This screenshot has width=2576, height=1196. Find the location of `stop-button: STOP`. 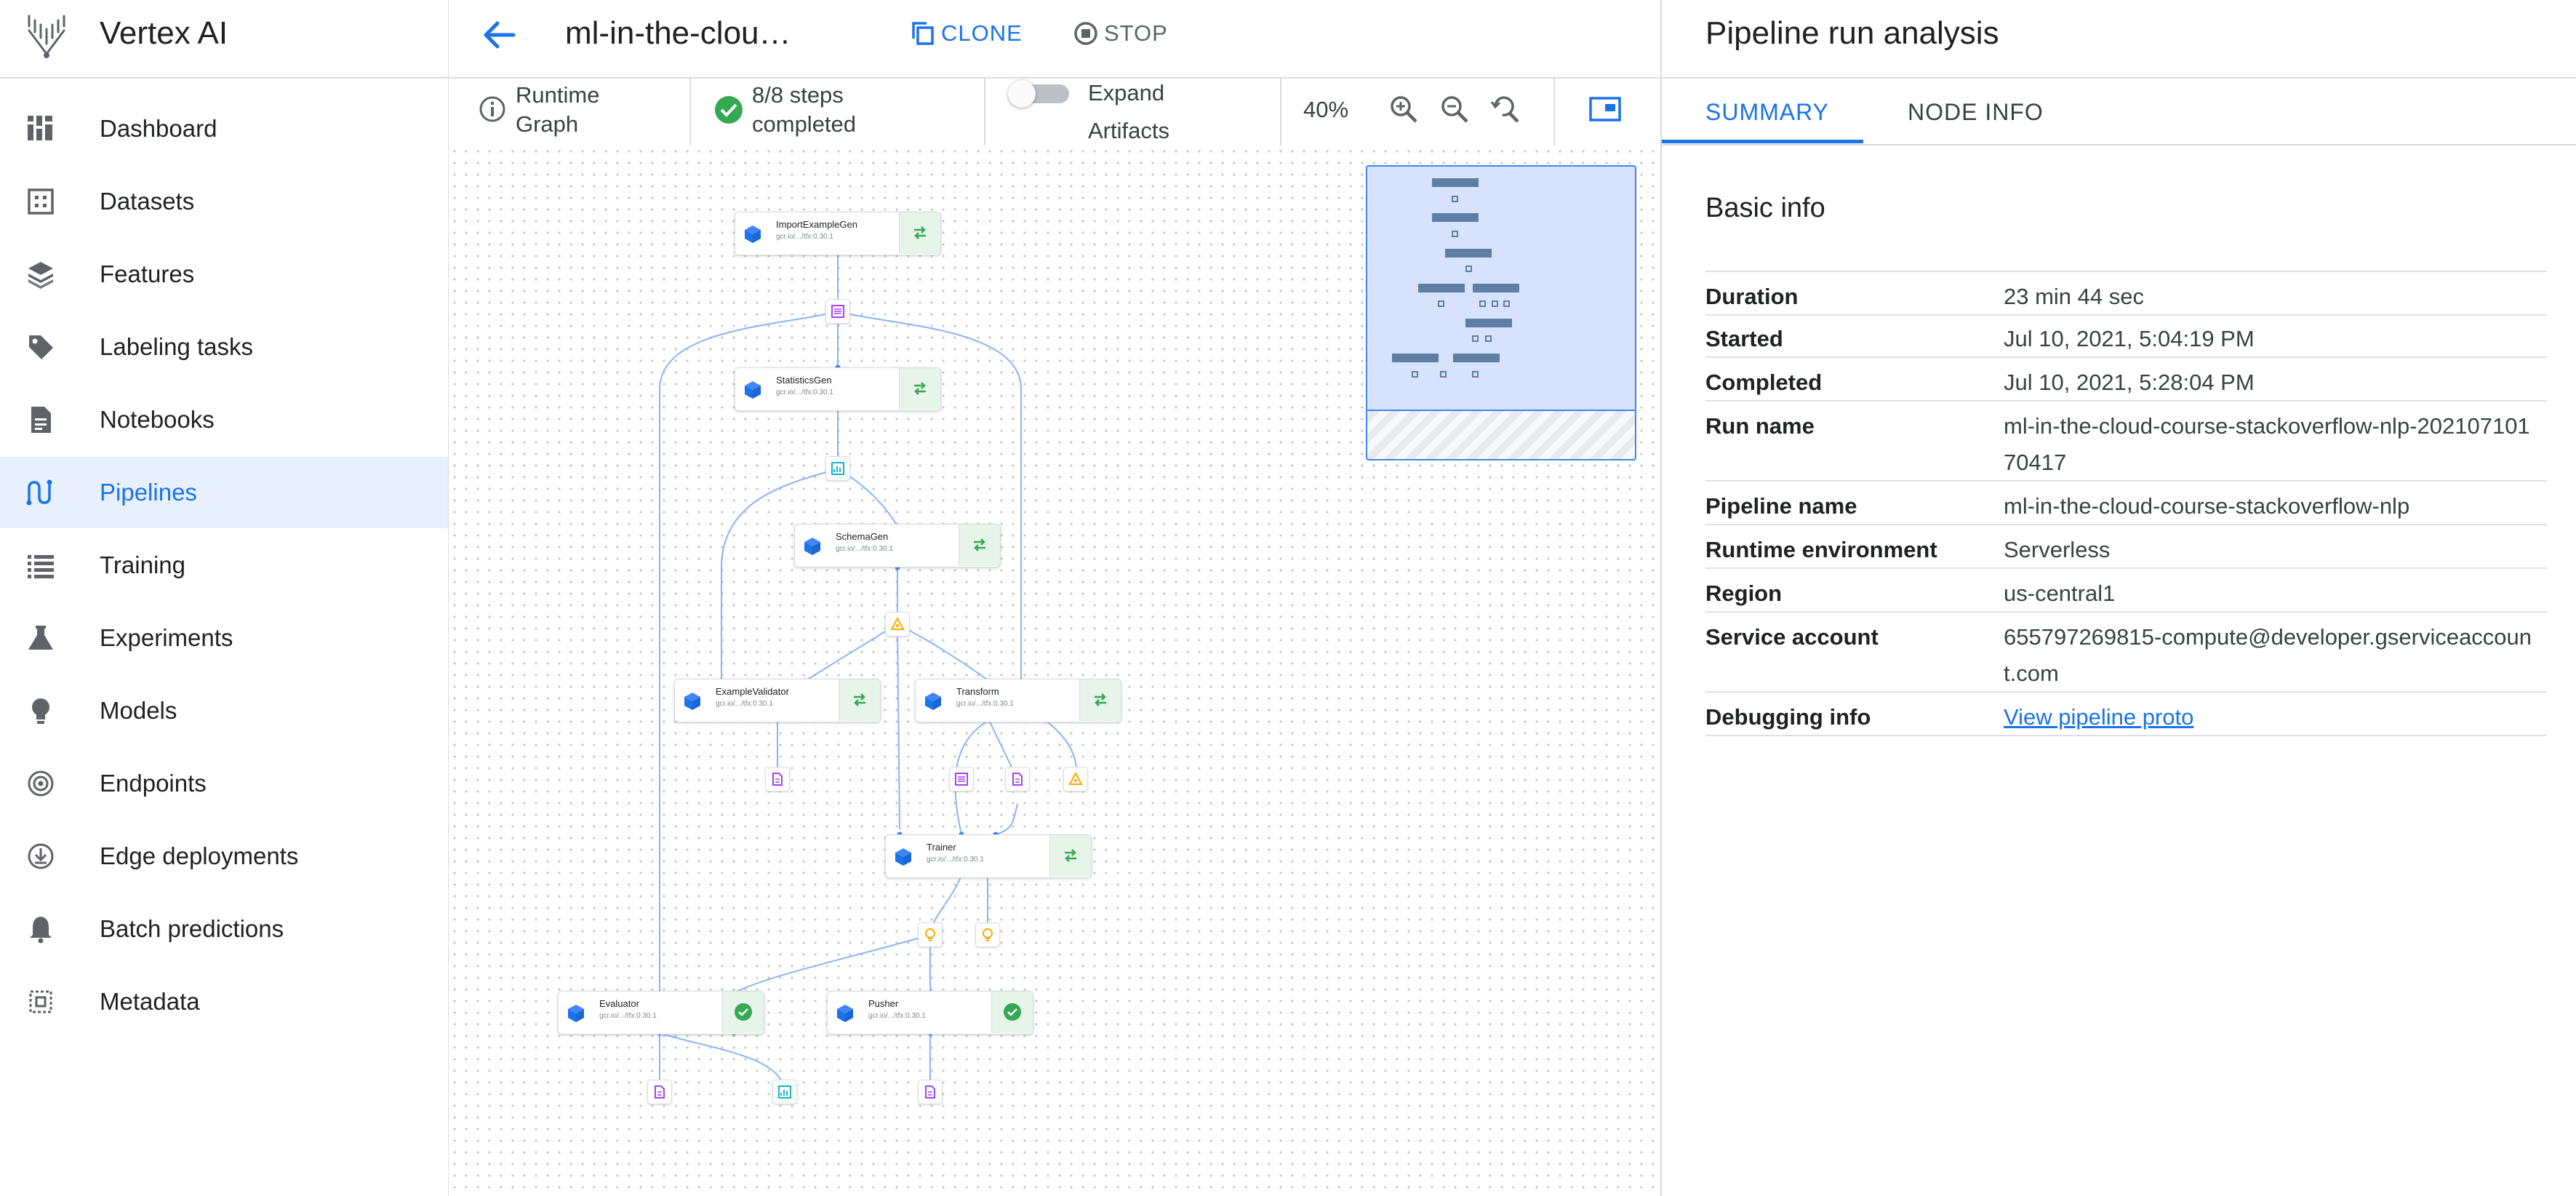

stop-button: STOP is located at coordinates (1120, 33).